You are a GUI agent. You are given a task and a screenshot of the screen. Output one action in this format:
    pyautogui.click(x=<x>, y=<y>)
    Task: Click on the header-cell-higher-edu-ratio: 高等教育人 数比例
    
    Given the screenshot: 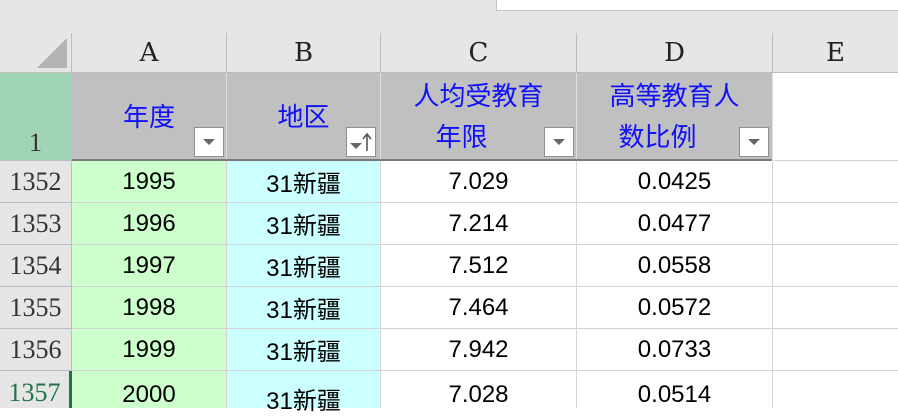 What is the action you would take?
    pyautogui.click(x=675, y=116)
    